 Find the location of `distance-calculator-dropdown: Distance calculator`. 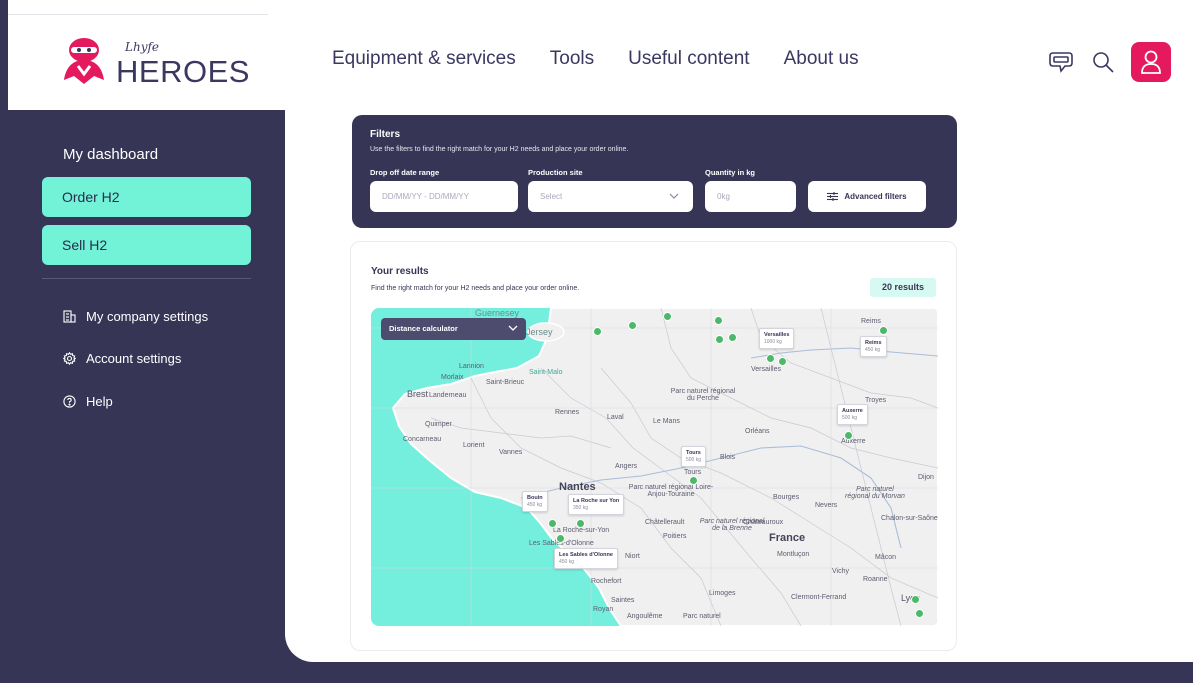

distance-calculator-dropdown: Distance calculator is located at coordinates (453, 329).